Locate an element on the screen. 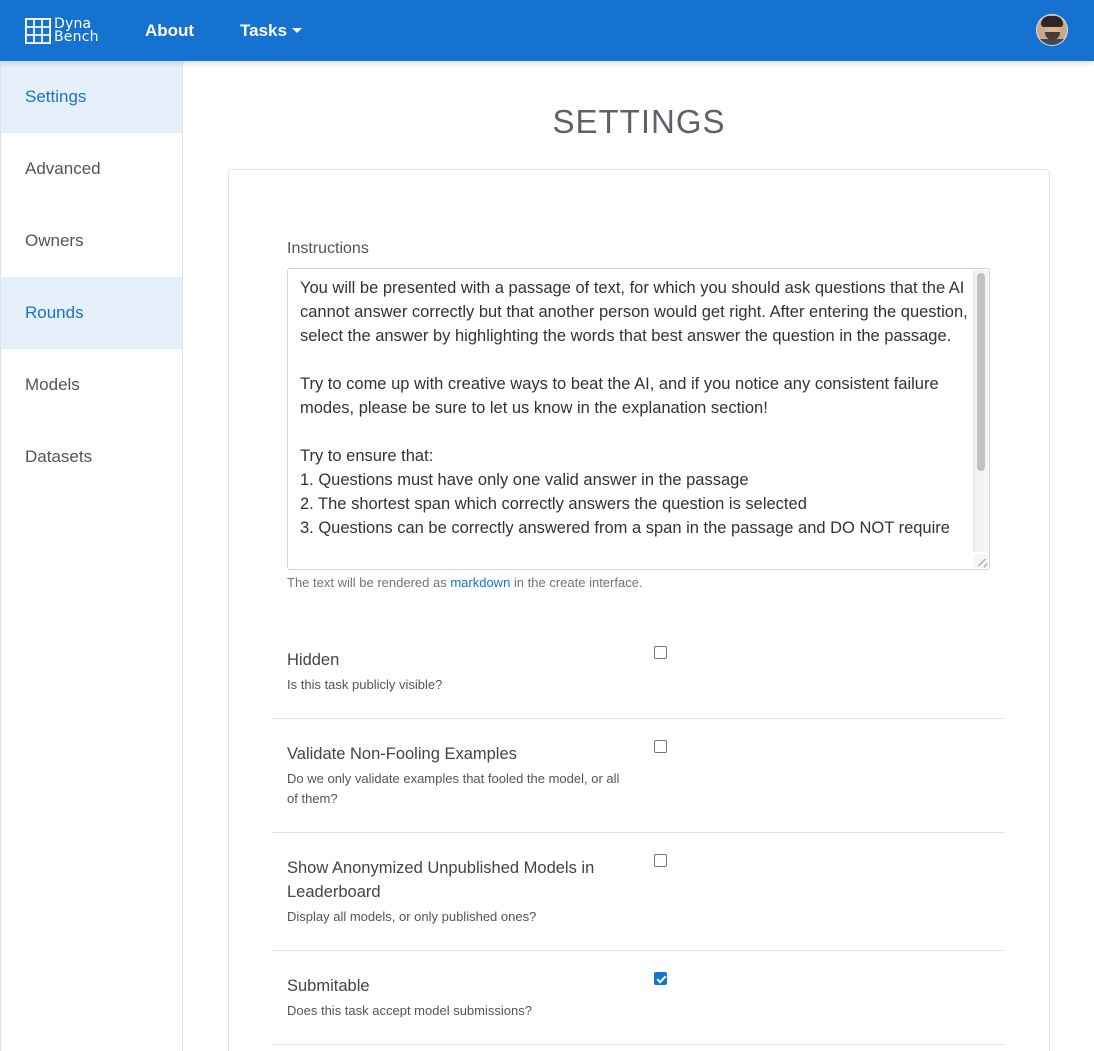  logo-text: Dyna Bench is located at coordinates (76, 31).